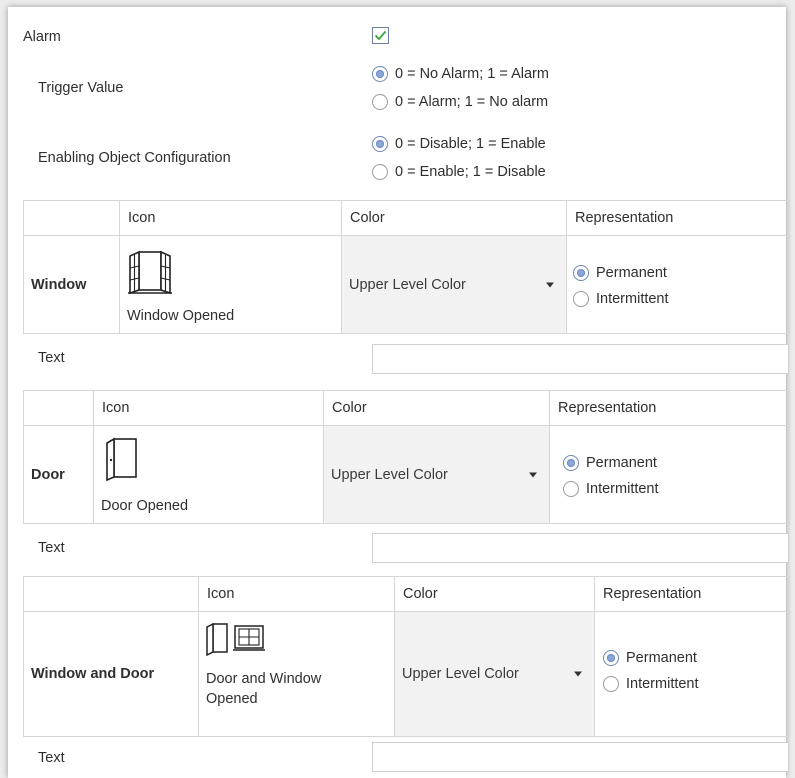 The height and width of the screenshot is (778, 795). Describe the element at coordinates (181, 316) in the screenshot. I see `icon-caption: Window Opened` at that location.